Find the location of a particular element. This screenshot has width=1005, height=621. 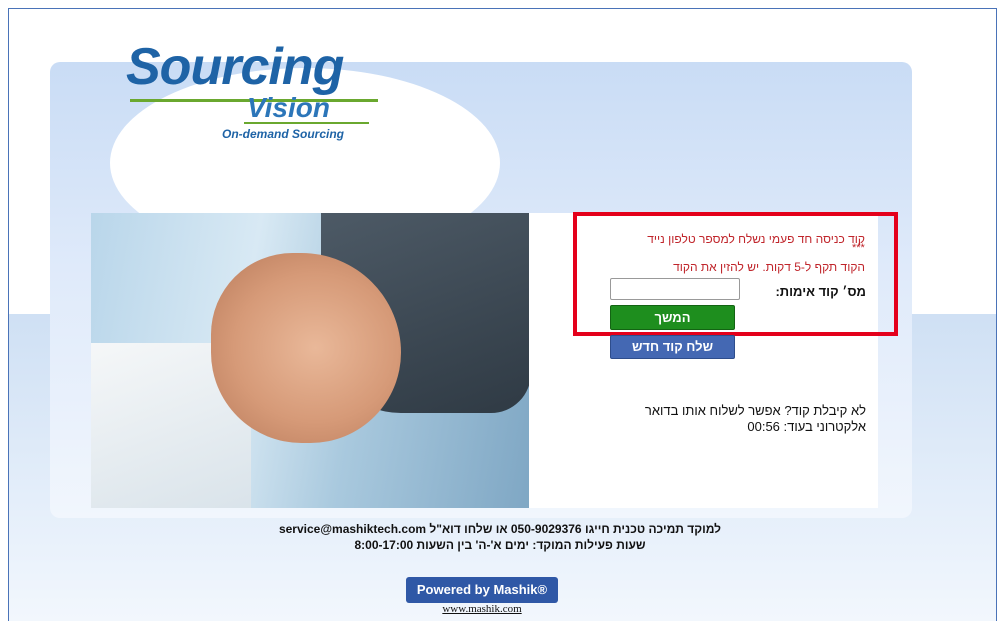

continue-button: המשך is located at coordinates (672, 317).